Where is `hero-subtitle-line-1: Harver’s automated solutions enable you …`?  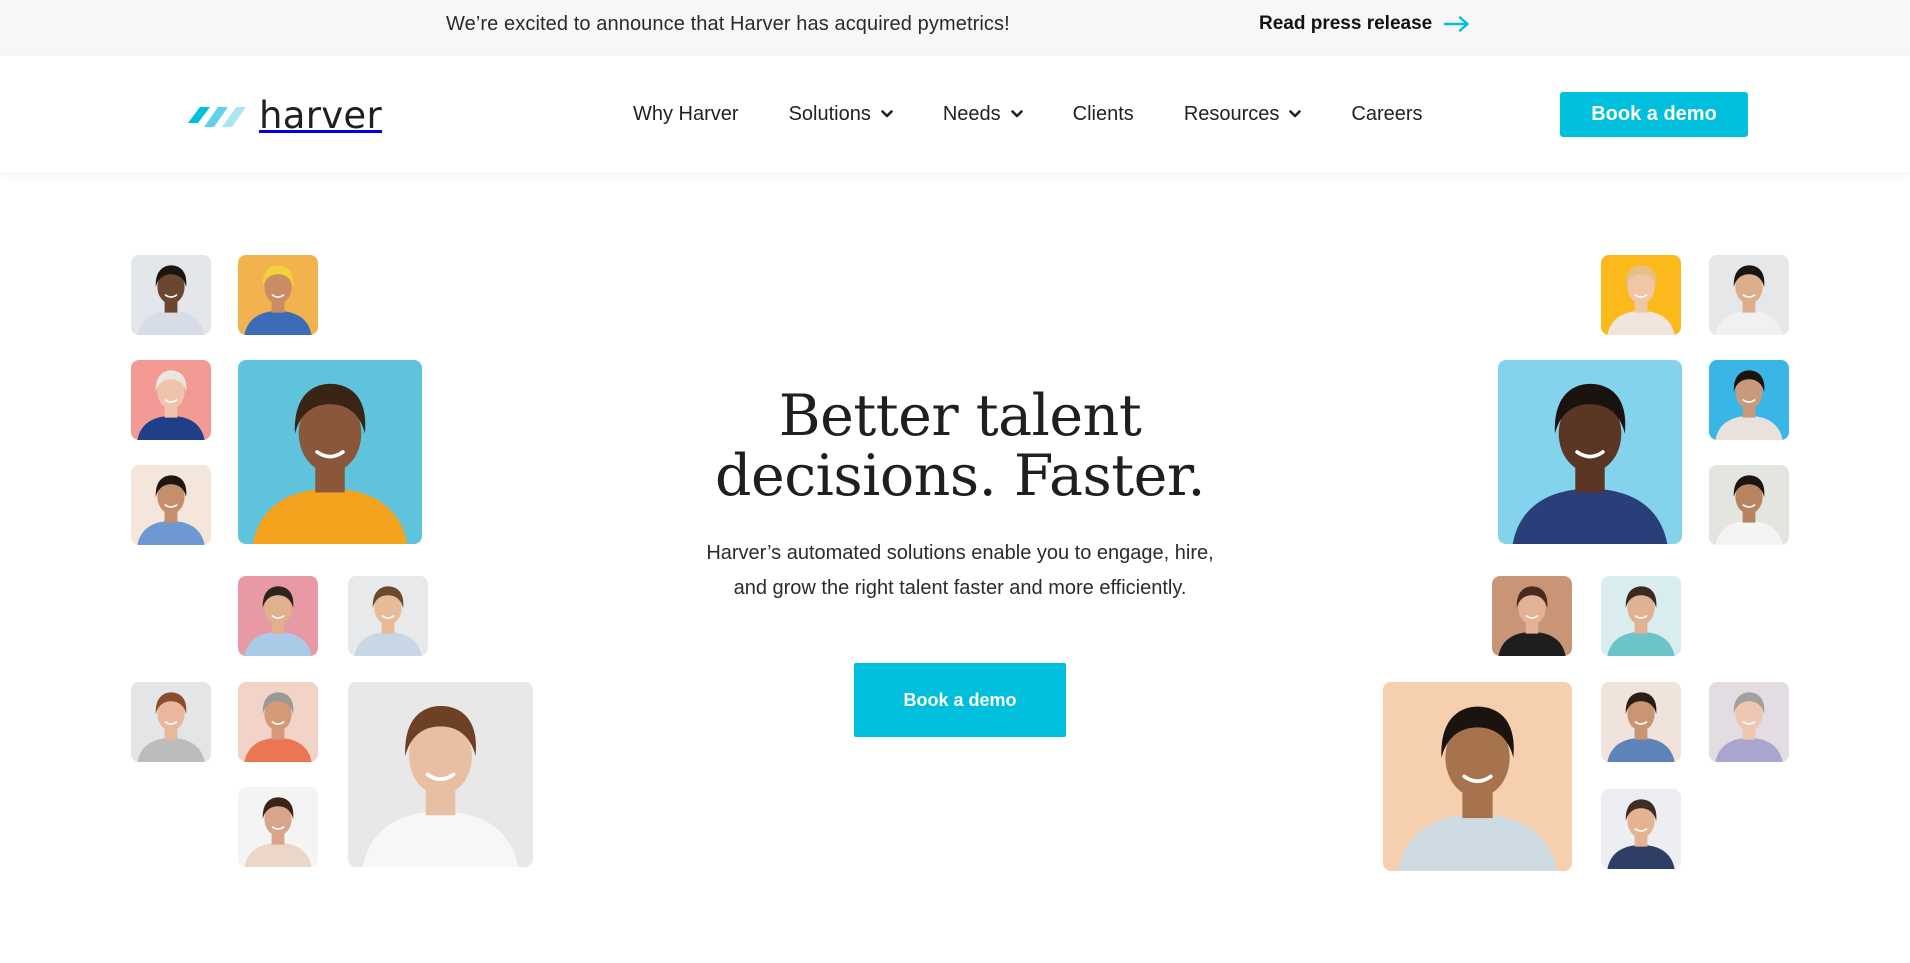
hero-subtitle-line-1: Harver’s automated solutions enable you … is located at coordinates (960, 553).